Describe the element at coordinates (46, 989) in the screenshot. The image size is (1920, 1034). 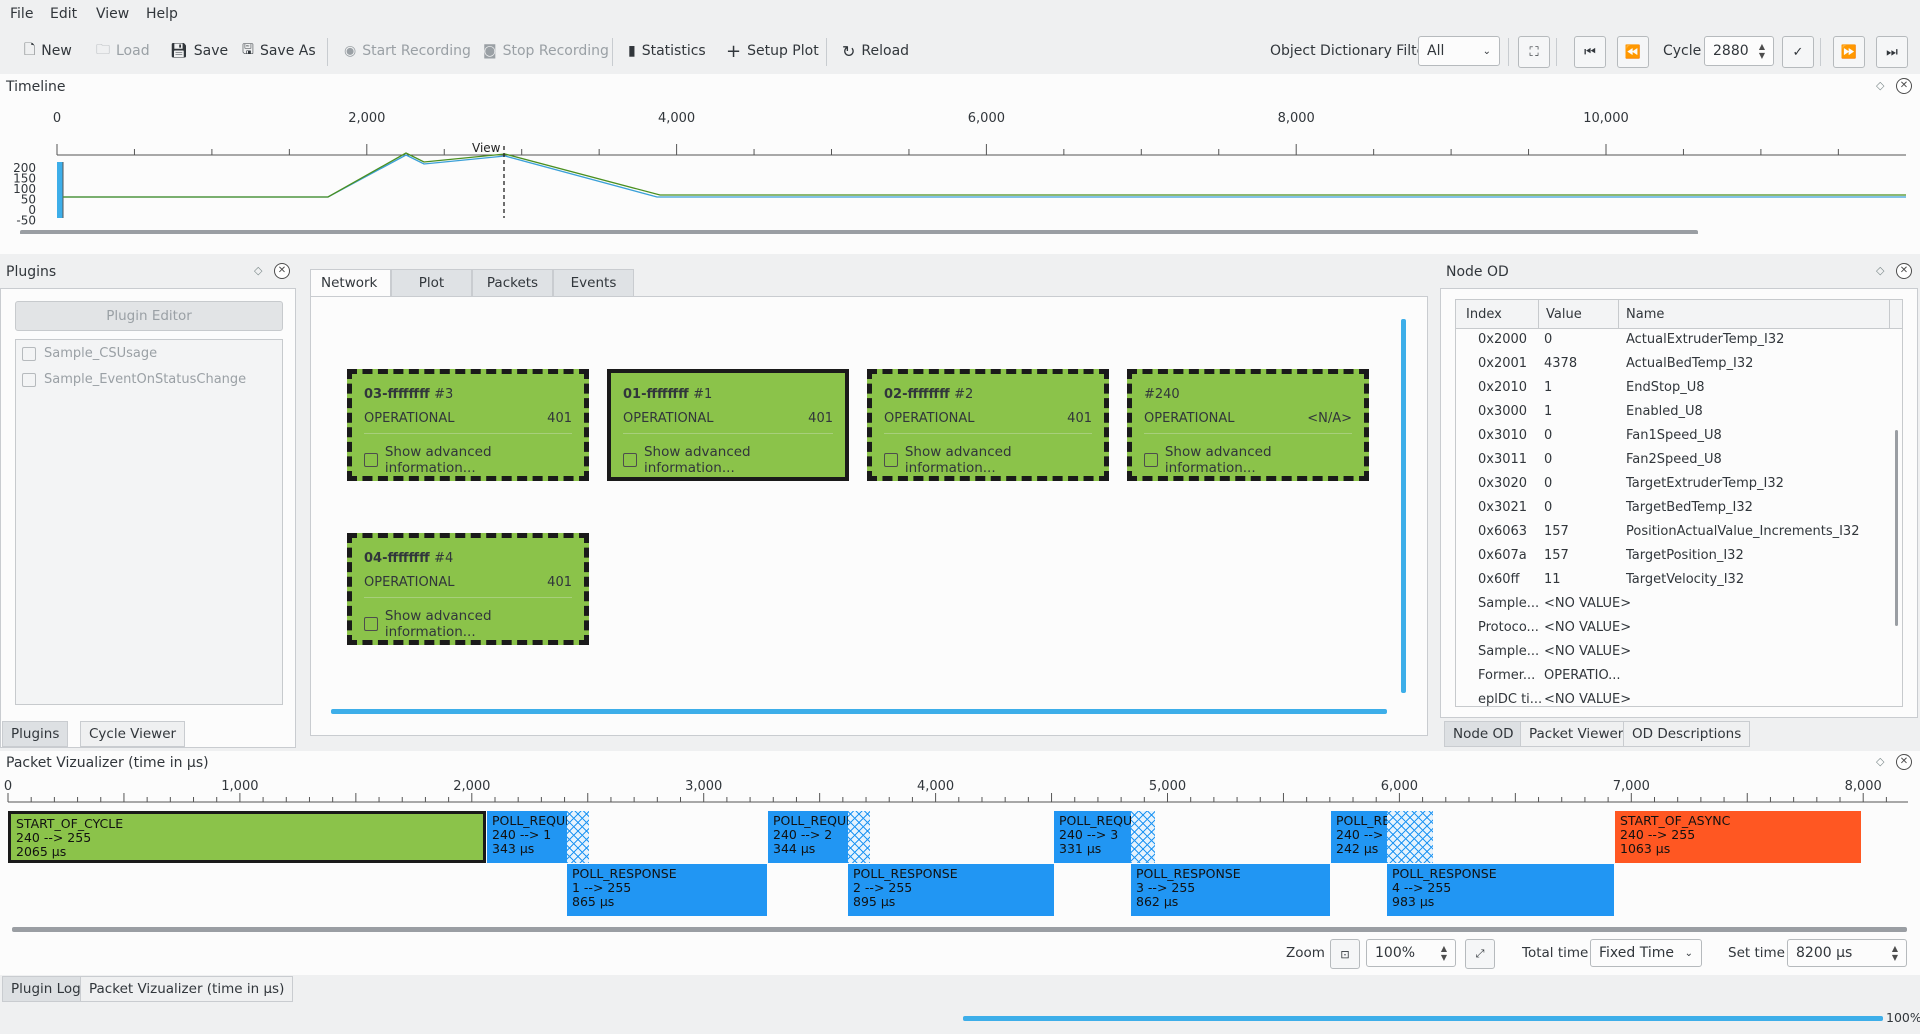
I see `tab-plugin-log: Plugin Log` at that location.